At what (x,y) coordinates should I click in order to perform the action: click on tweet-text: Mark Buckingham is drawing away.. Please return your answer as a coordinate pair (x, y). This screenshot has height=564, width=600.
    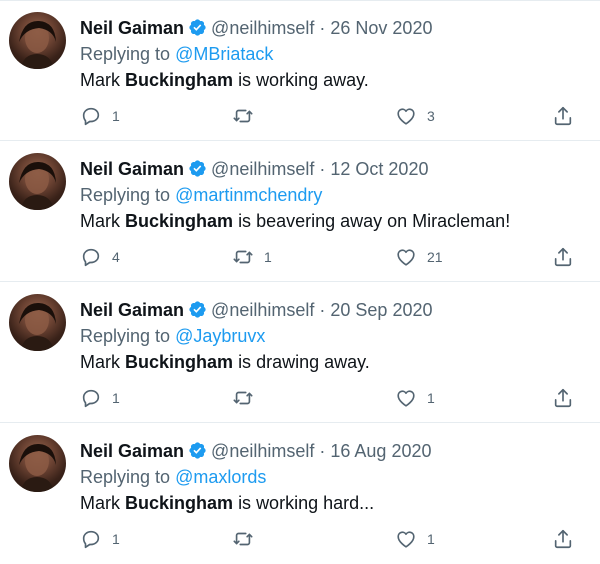
    Looking at the image, I should click on (225, 362).